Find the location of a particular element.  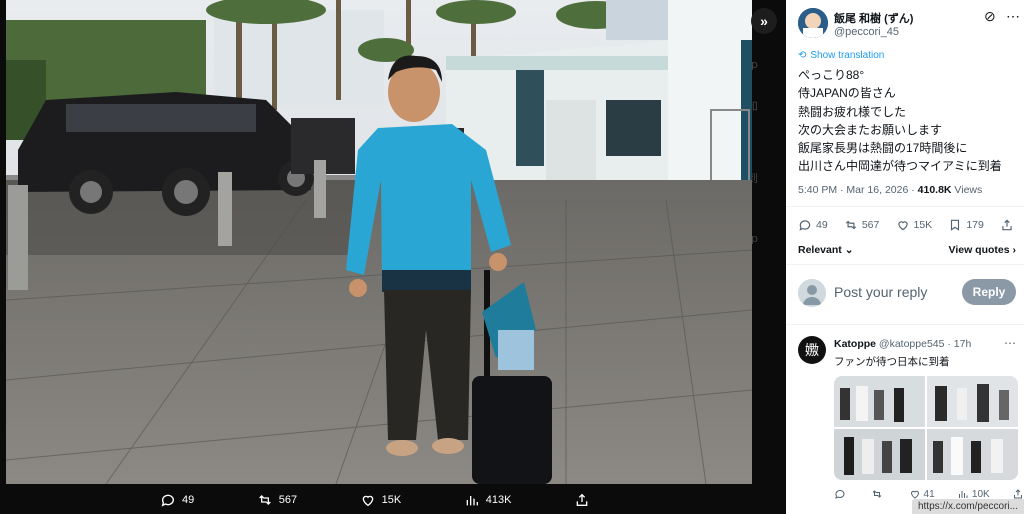

reply-media-grid is located at coordinates (926, 428).